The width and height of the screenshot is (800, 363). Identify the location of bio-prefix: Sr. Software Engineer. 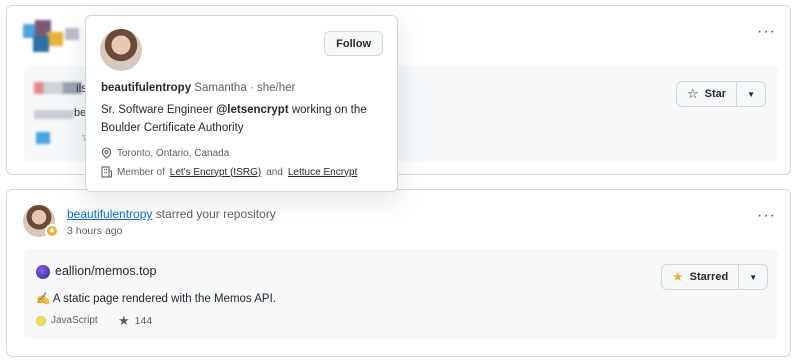
(157, 110).